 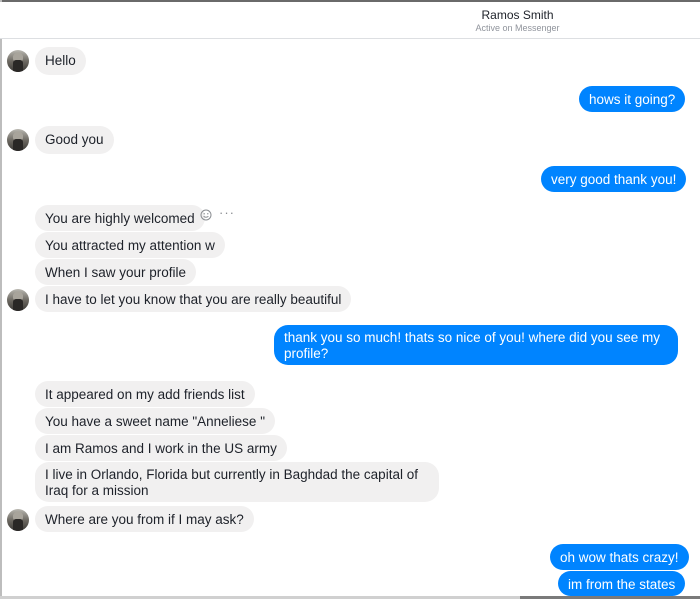 What do you see at coordinates (206, 215) in the screenshot?
I see `smile-icon` at bounding box center [206, 215].